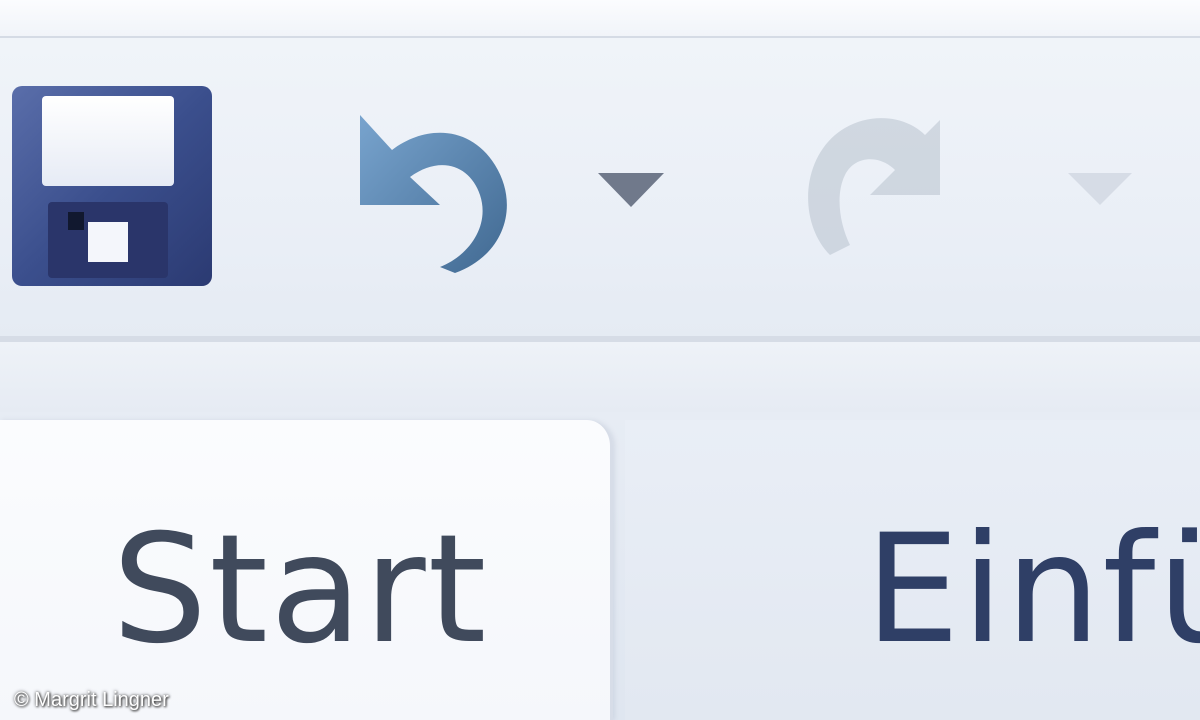  I want to click on toolbar-gap, so click(600, 377).